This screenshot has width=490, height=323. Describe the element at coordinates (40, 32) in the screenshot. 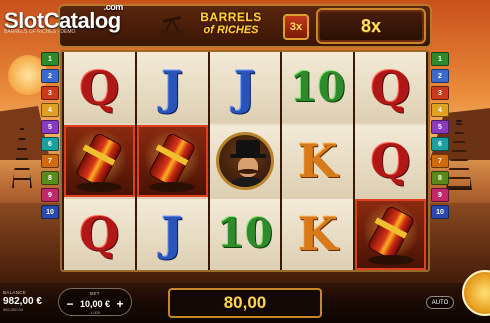

I see `game-caption: BARRELS OF RICHES · DEMO` at that location.